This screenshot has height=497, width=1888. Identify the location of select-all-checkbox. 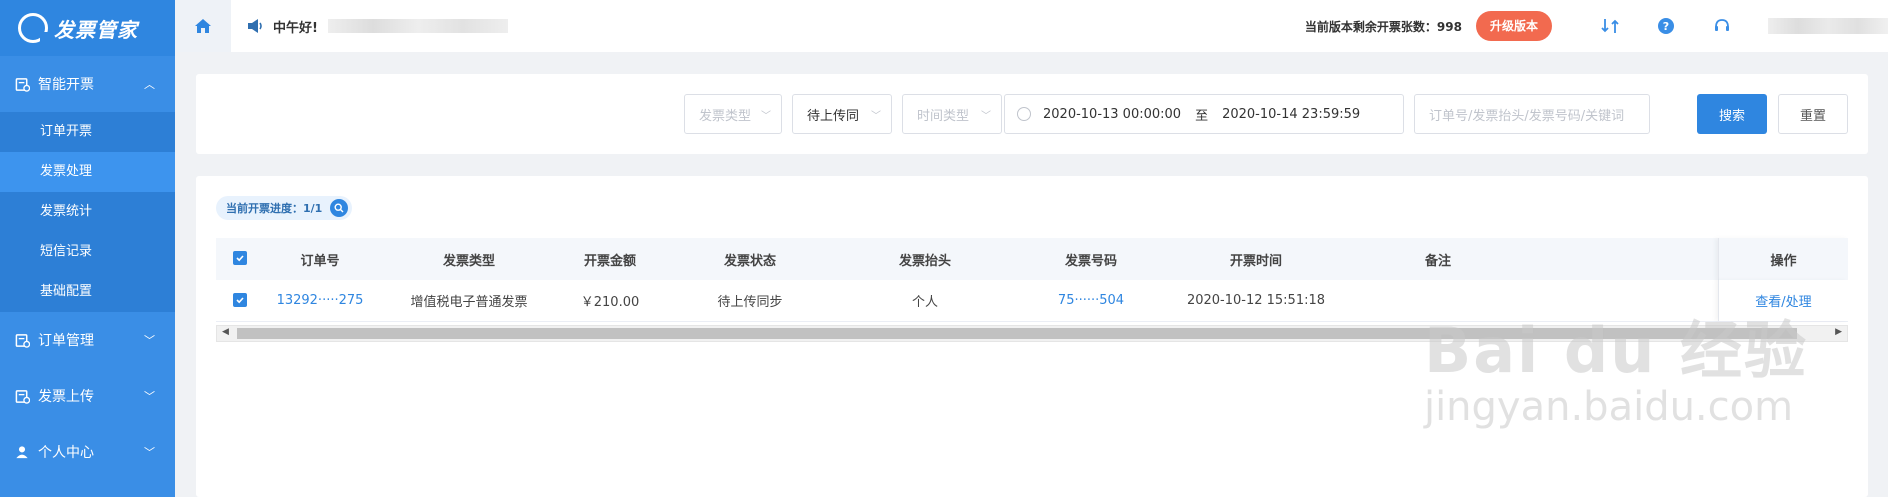
(240, 259).